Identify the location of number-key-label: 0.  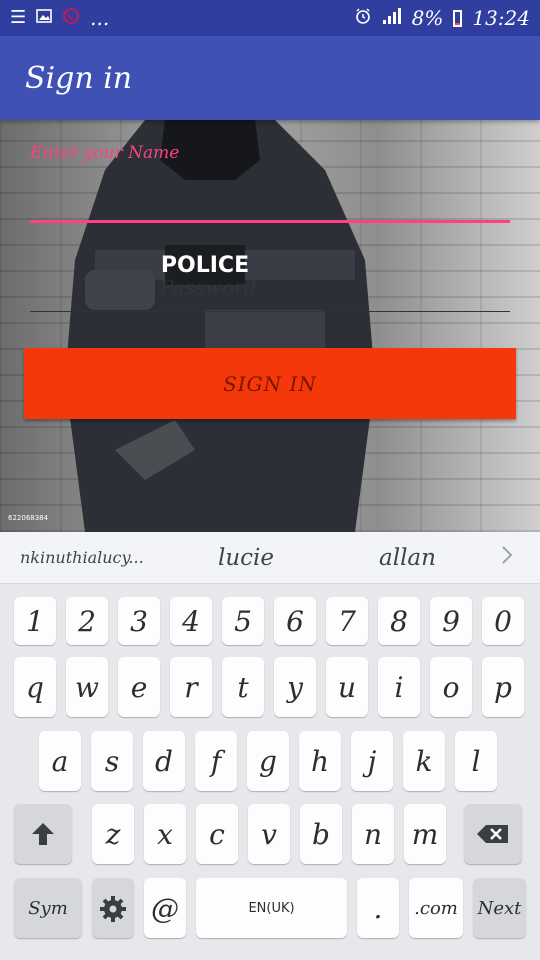
(503, 621).